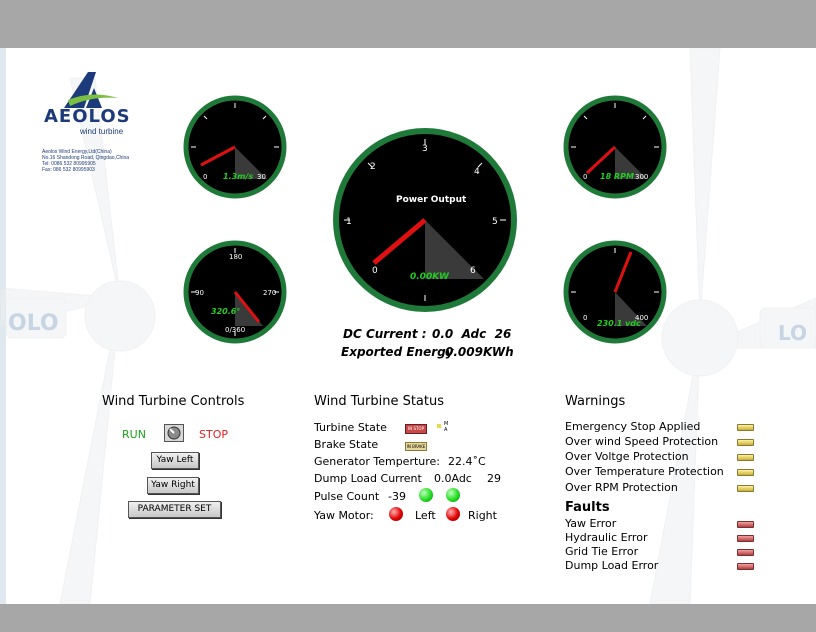 The height and width of the screenshot is (632, 816). What do you see at coordinates (213, 434) in the screenshot?
I see `stop-label: STOP` at bounding box center [213, 434].